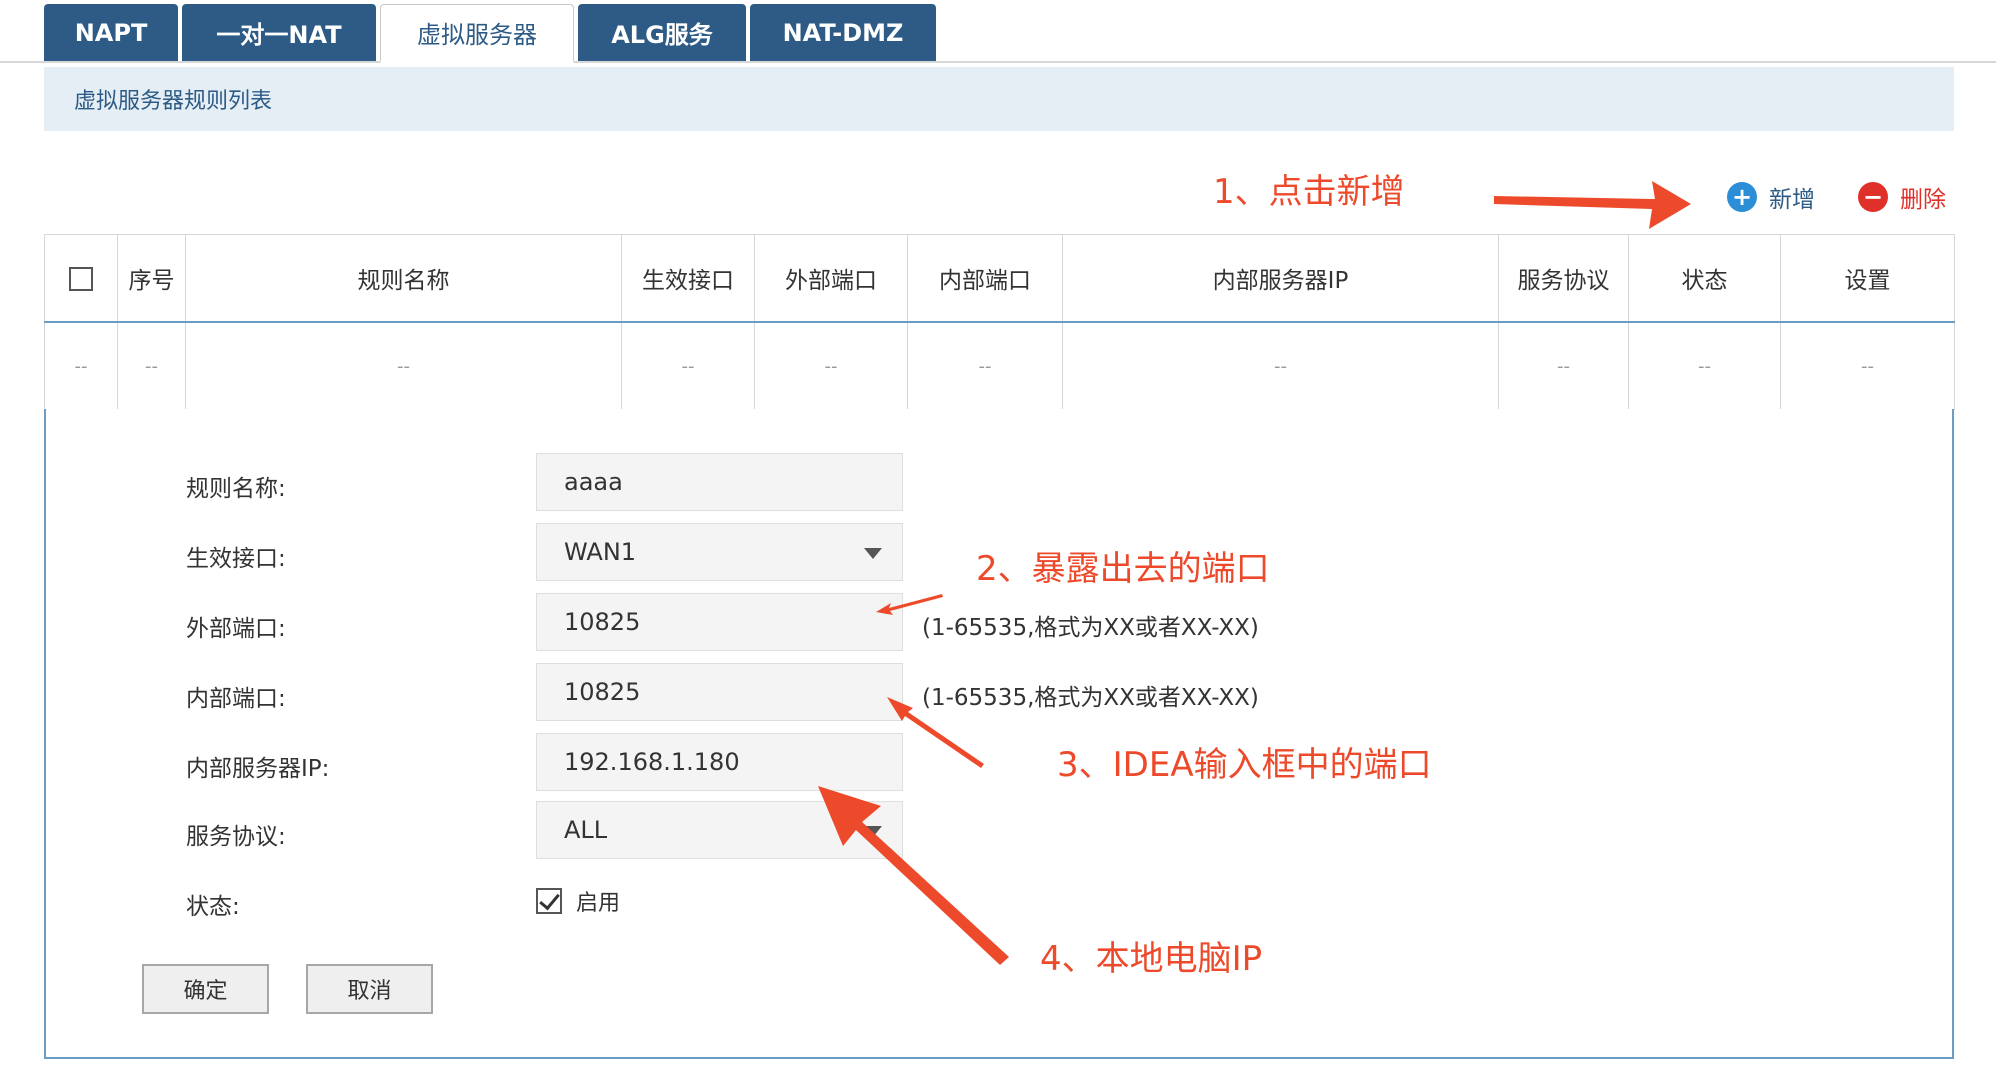  I want to click on confirm-button: 确定, so click(205, 989).